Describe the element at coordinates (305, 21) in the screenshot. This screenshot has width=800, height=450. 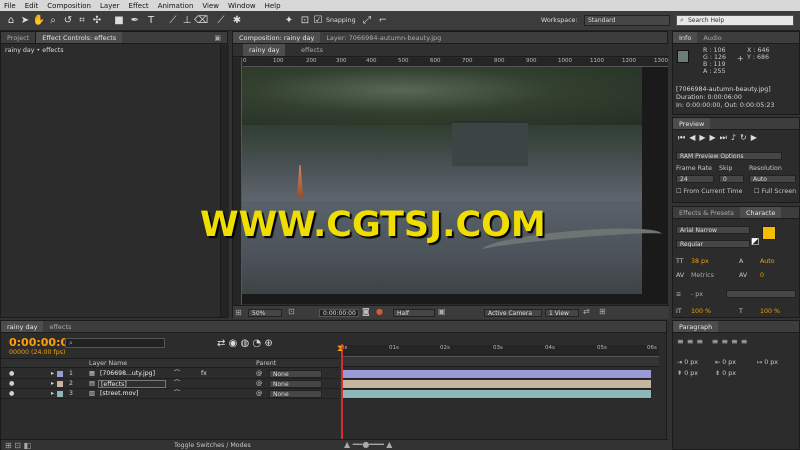
I see `world-axis-icon: ⊡` at that location.